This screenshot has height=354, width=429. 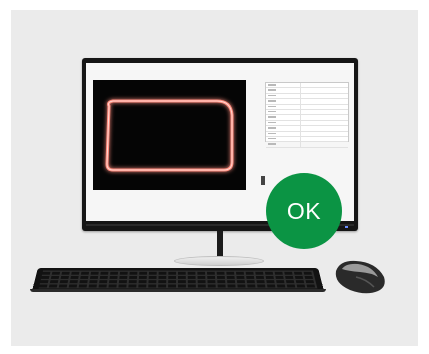 What do you see at coordinates (360, 277) in the screenshot?
I see `mouse-icon` at bounding box center [360, 277].